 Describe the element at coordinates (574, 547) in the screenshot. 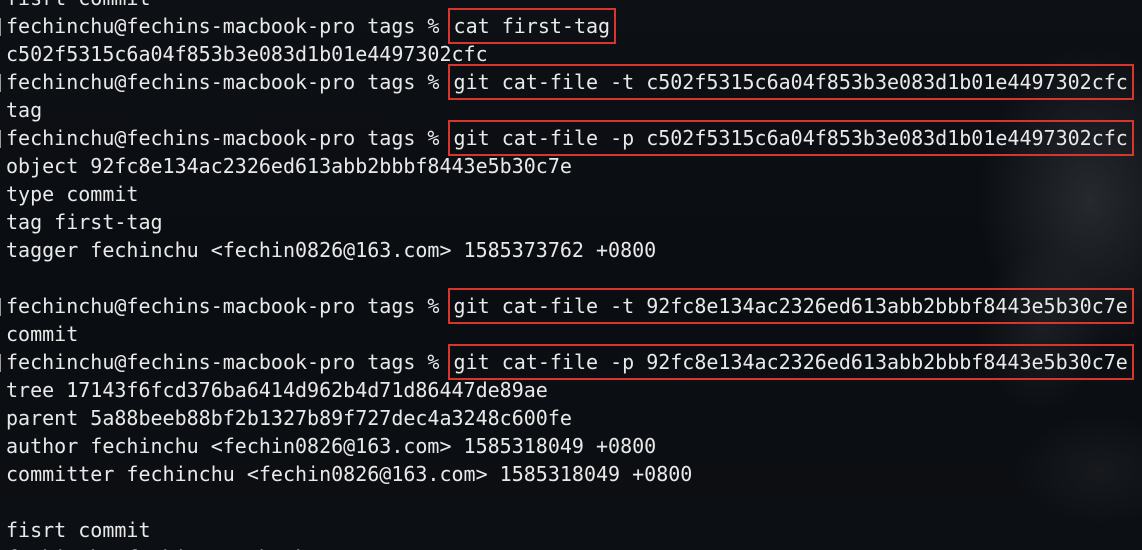

I see `prompt-line: fechinchu@fechins-macbook-pro tags %` at that location.